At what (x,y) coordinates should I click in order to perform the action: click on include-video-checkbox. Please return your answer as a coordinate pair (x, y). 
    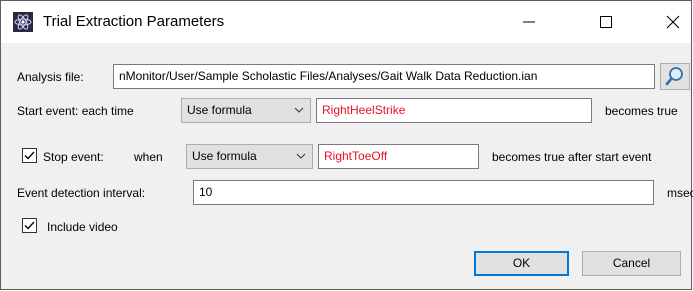
    Looking at the image, I should click on (29, 225).